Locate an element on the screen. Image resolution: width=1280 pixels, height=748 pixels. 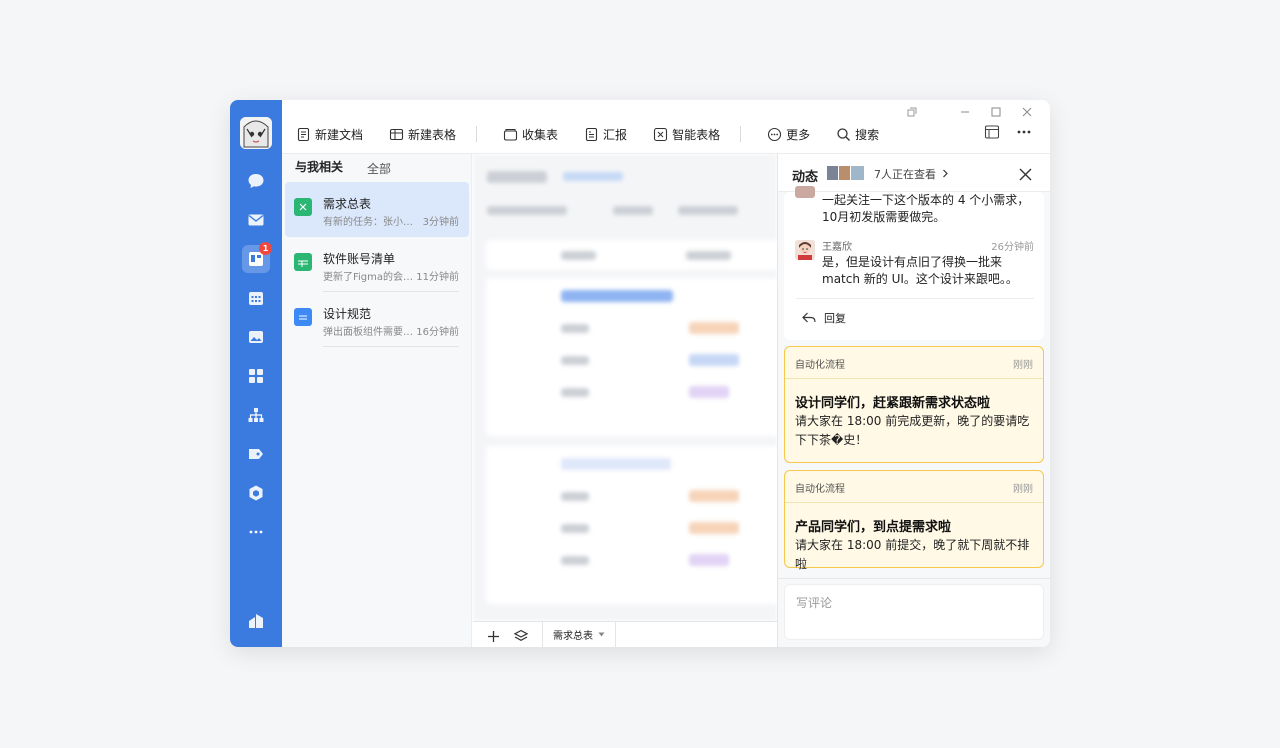
doc-subtitle: 更新了Figma的会员账号信息 is located at coordinates (370, 277).